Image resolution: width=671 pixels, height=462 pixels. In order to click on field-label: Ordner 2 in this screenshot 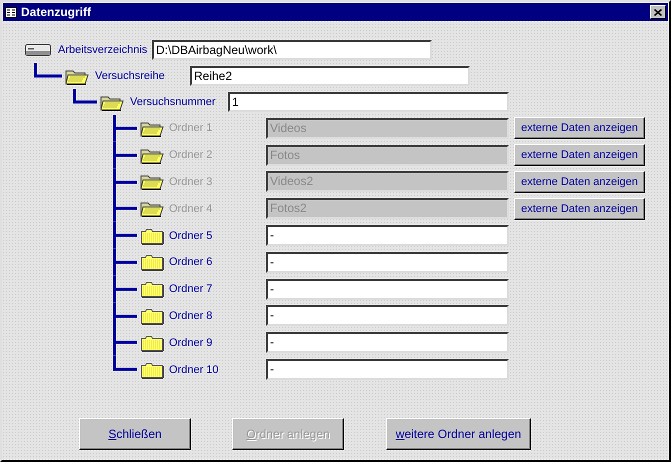, I will do `click(190, 155)`.